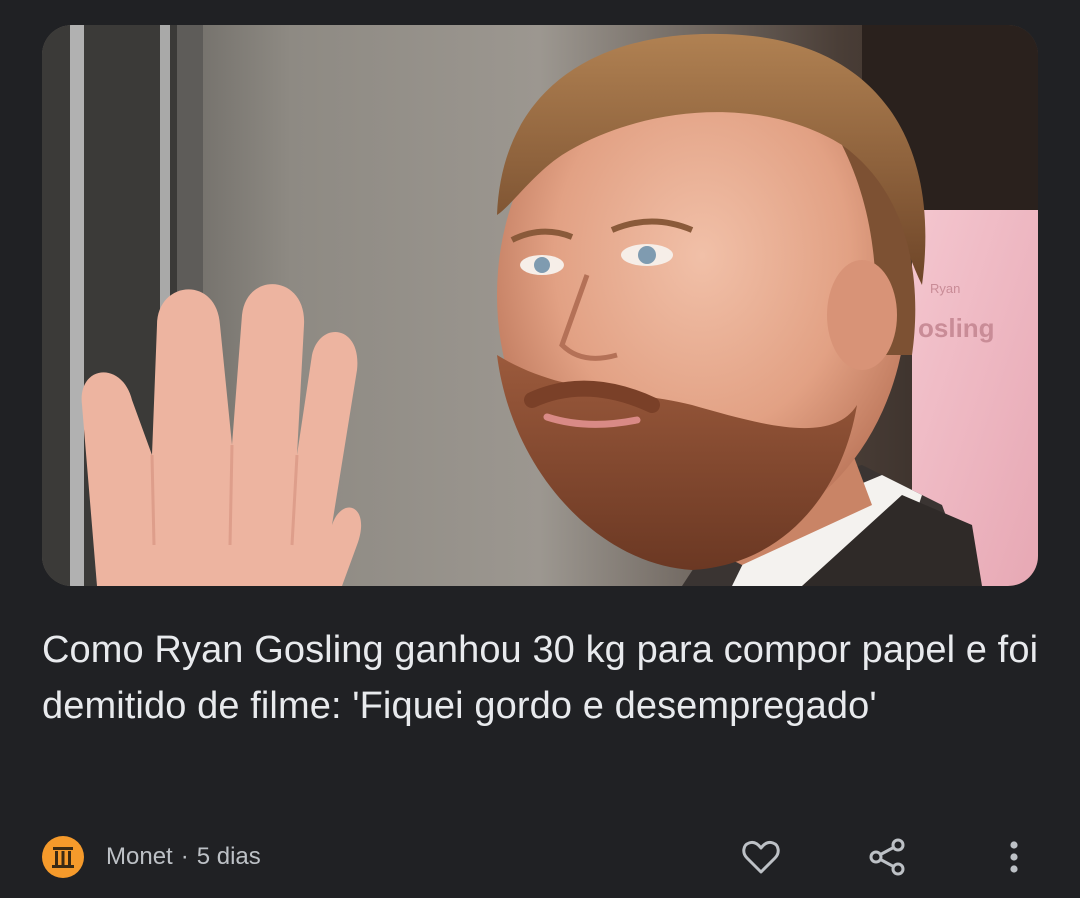 The width and height of the screenshot is (1080, 898). I want to click on heart-icon, so click(761, 857).